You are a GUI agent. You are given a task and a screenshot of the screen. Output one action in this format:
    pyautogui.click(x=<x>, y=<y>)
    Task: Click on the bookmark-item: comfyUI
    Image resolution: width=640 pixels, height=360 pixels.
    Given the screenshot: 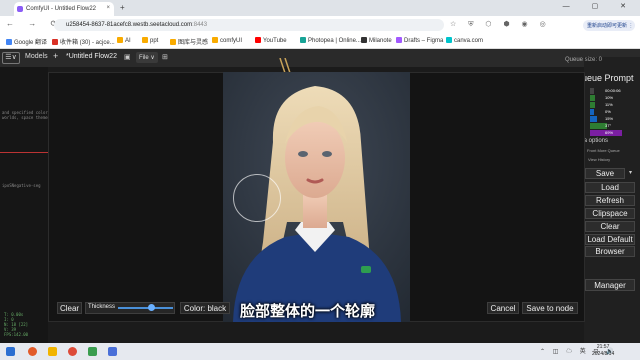 What is the action you would take?
    pyautogui.click(x=227, y=40)
    